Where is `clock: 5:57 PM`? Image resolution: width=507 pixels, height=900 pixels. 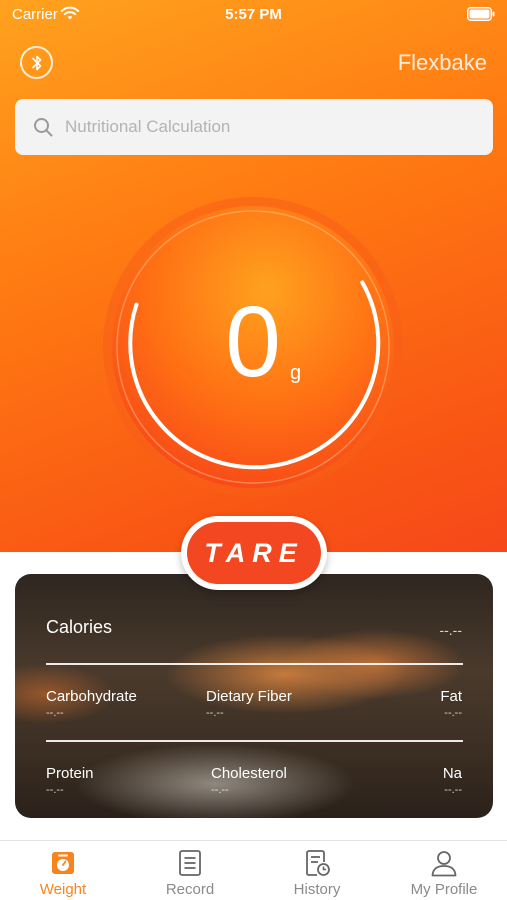
clock: 5:57 PM is located at coordinates (253, 14).